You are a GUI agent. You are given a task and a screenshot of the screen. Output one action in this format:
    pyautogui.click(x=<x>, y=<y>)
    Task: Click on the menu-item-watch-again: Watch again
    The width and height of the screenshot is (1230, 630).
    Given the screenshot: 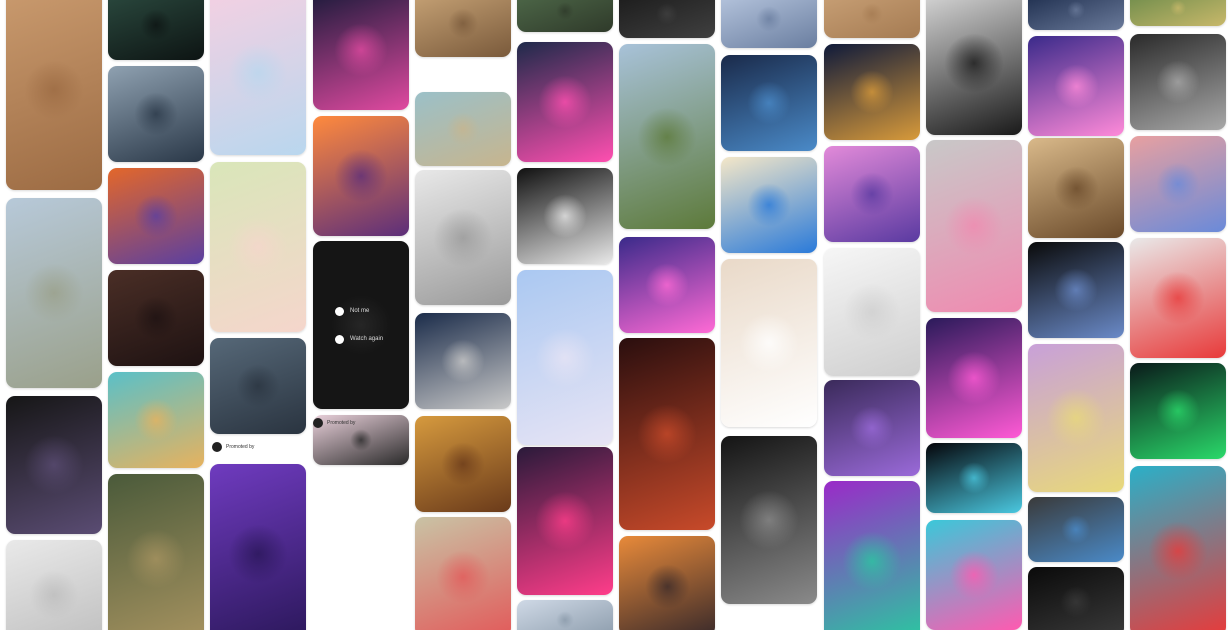 What is the action you would take?
    pyautogui.click(x=365, y=339)
    